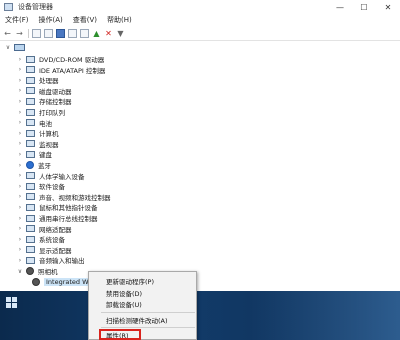 The image size is (400, 340). What do you see at coordinates (55, 102) in the screenshot?
I see `tree-category-label: 存储控制器` at bounding box center [55, 102].